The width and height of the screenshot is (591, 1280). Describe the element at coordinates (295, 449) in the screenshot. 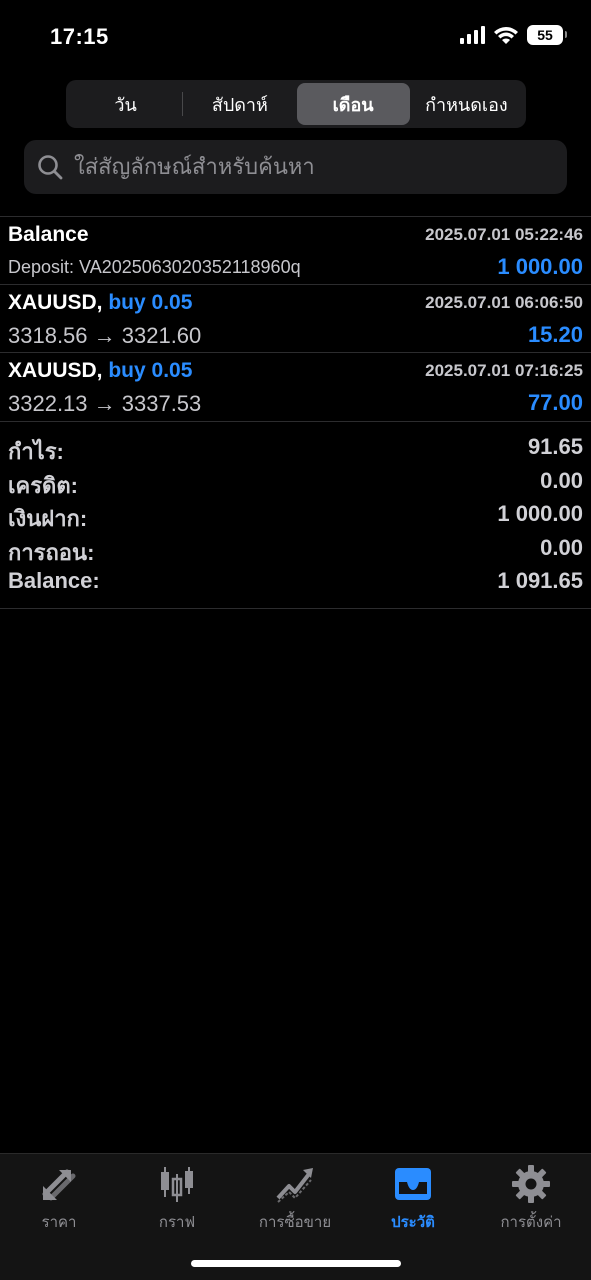

I see `summary-profit: กำไร: 91.65` at that location.